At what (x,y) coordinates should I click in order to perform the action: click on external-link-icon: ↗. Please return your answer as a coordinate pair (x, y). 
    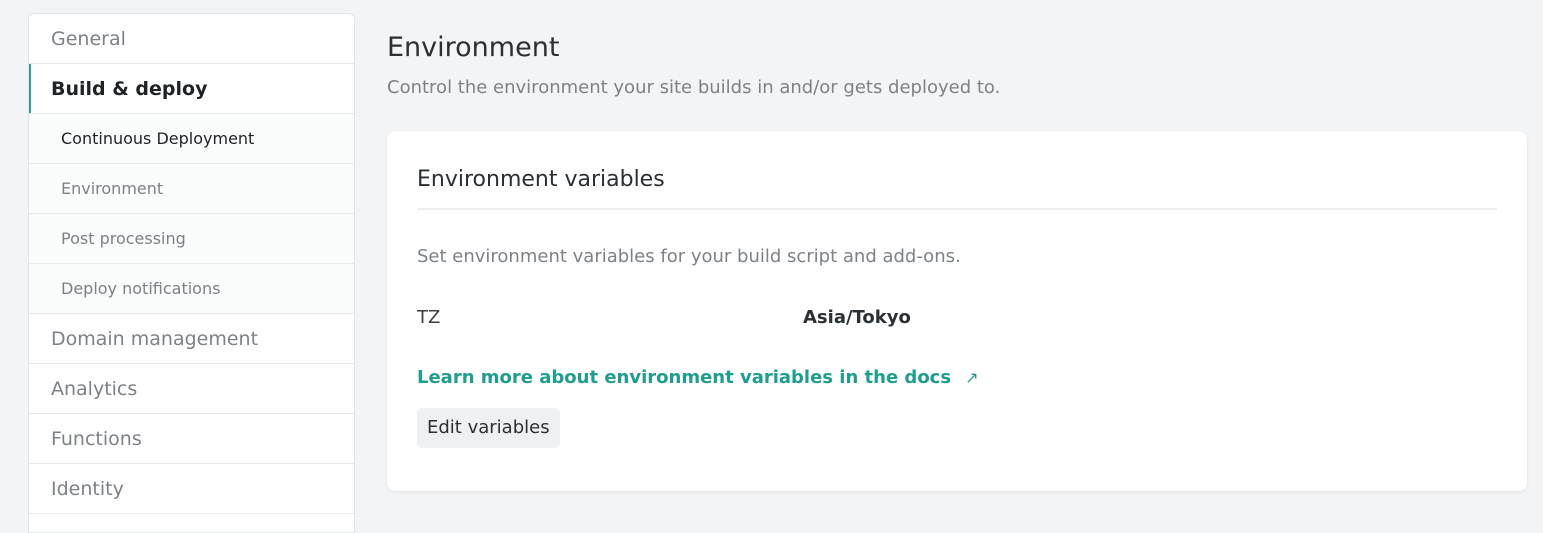
    Looking at the image, I should click on (972, 377).